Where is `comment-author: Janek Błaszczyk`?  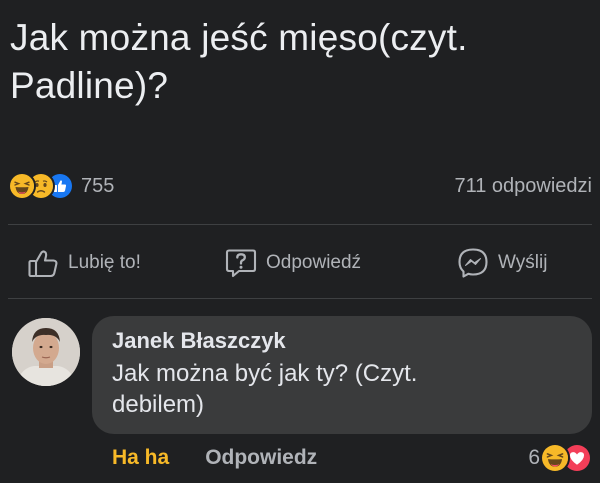
comment-author: Janek Błaszczyk is located at coordinates (342, 341).